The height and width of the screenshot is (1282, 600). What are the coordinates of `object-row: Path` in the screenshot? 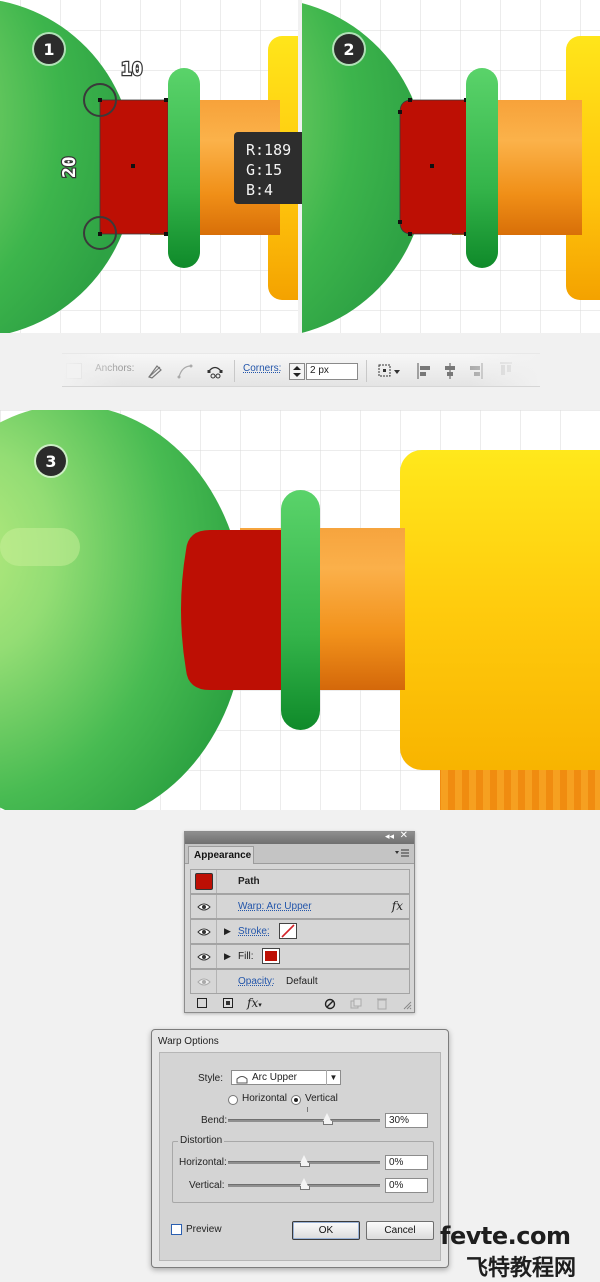 It's located at (300, 881).